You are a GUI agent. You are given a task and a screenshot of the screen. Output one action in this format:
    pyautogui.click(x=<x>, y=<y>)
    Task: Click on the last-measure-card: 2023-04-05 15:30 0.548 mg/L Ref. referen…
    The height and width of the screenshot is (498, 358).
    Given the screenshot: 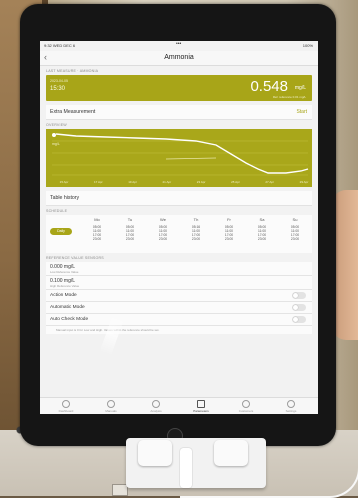 What is the action you would take?
    pyautogui.click(x=179, y=88)
    